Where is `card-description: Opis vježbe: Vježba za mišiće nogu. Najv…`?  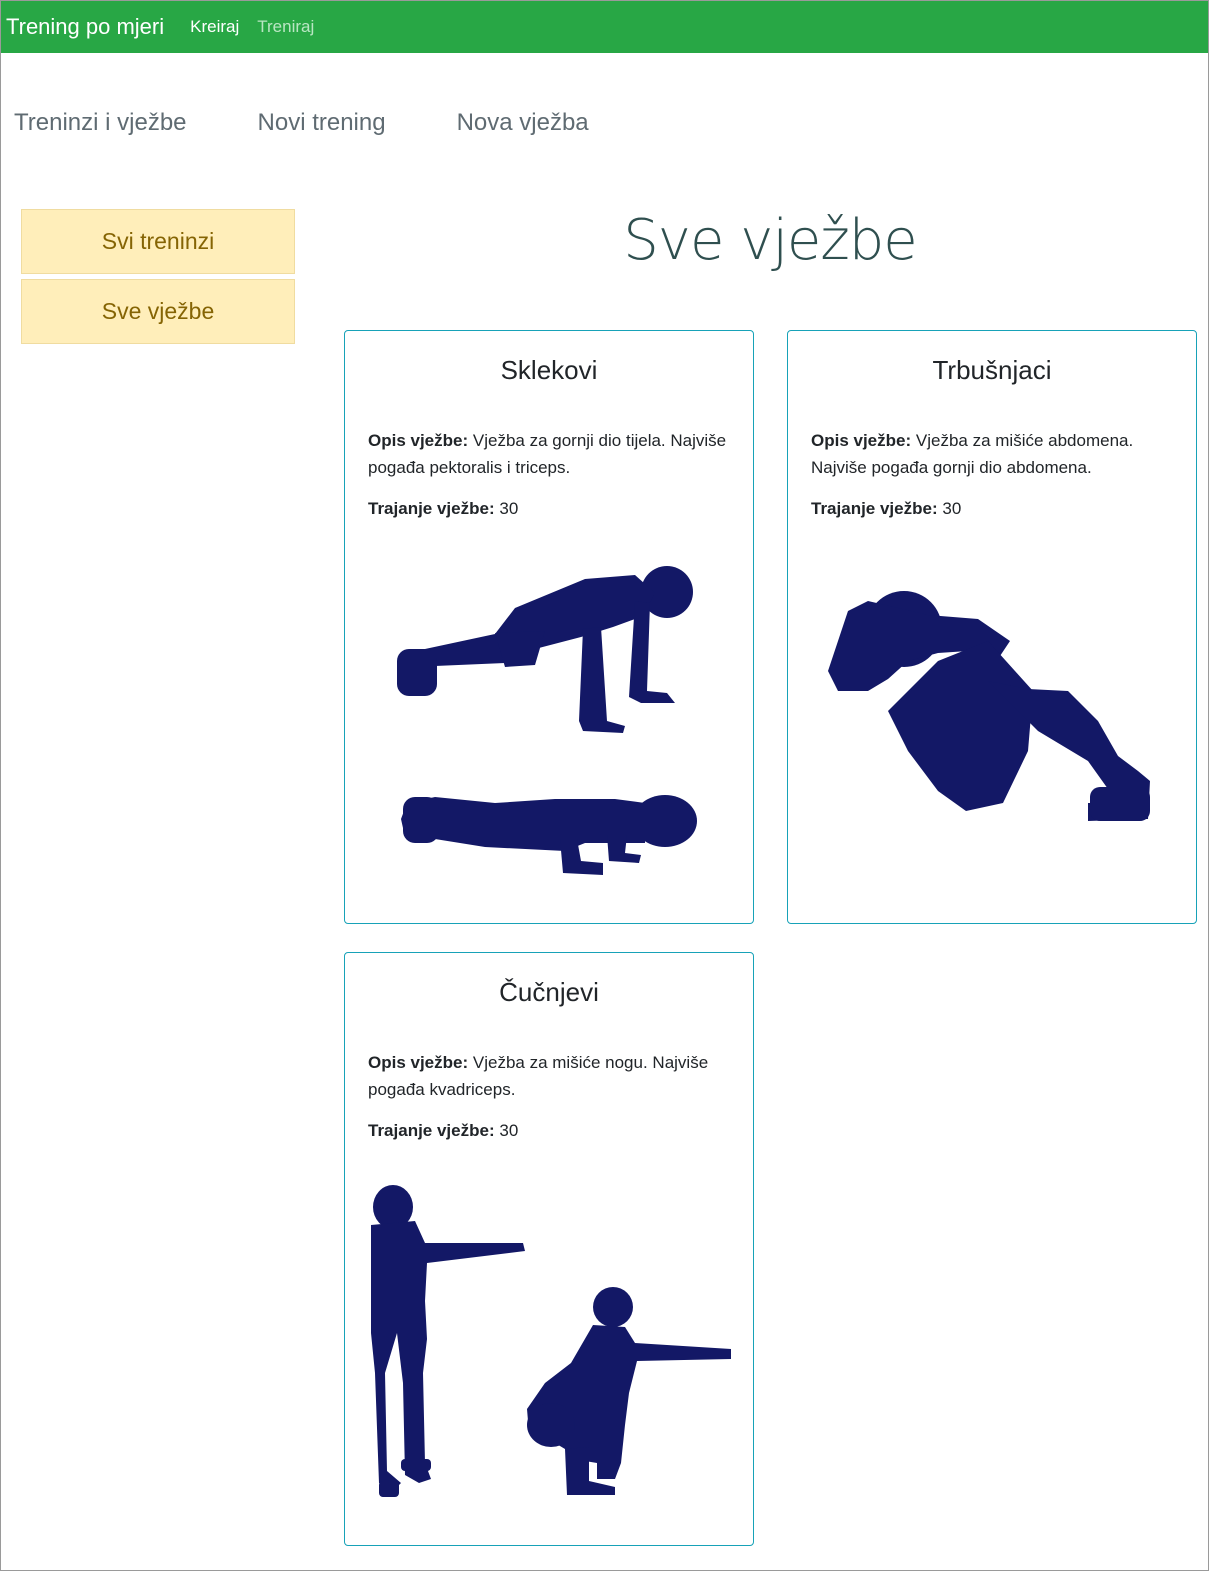 card-description: Opis vježbe: Vježba za mišiće nogu. Najv… is located at coordinates (553, 1076).